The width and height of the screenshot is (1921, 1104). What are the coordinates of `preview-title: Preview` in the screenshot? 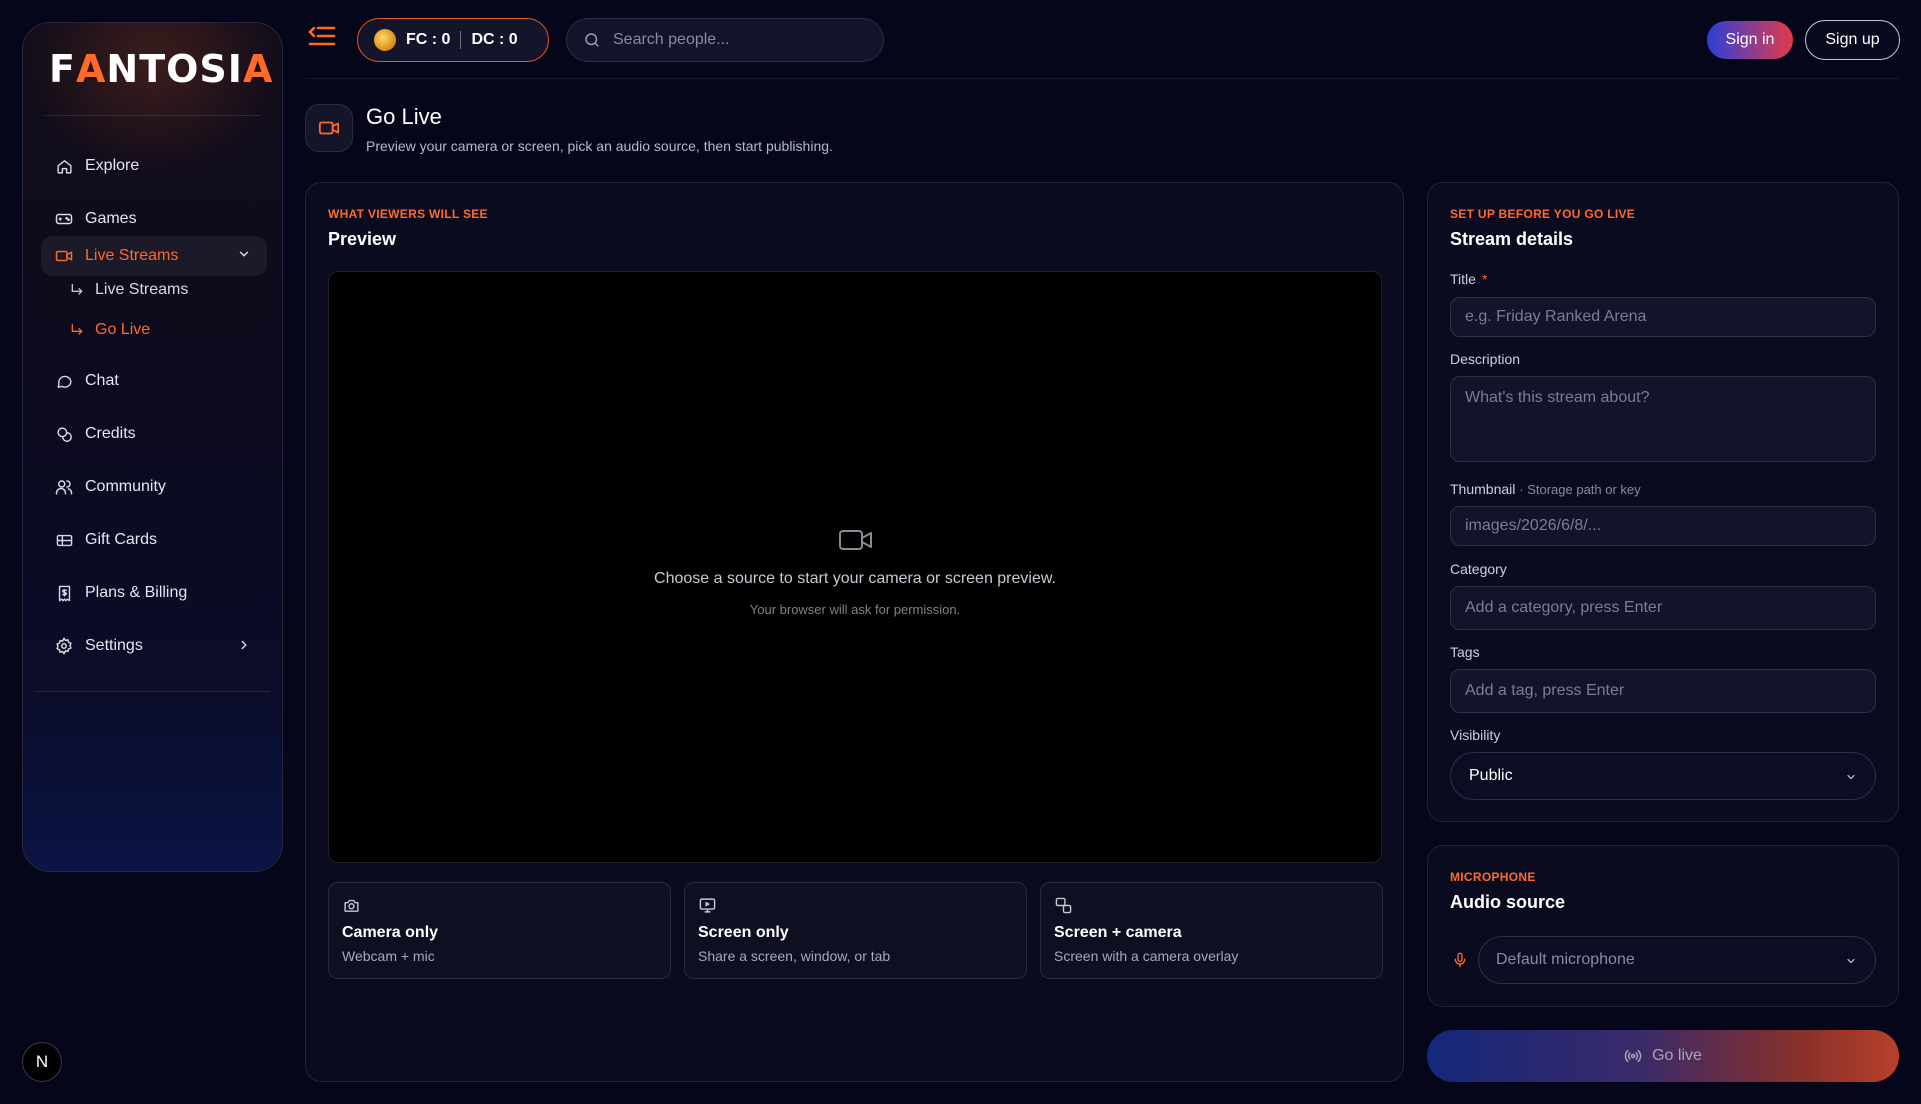 It's located at (362, 239).